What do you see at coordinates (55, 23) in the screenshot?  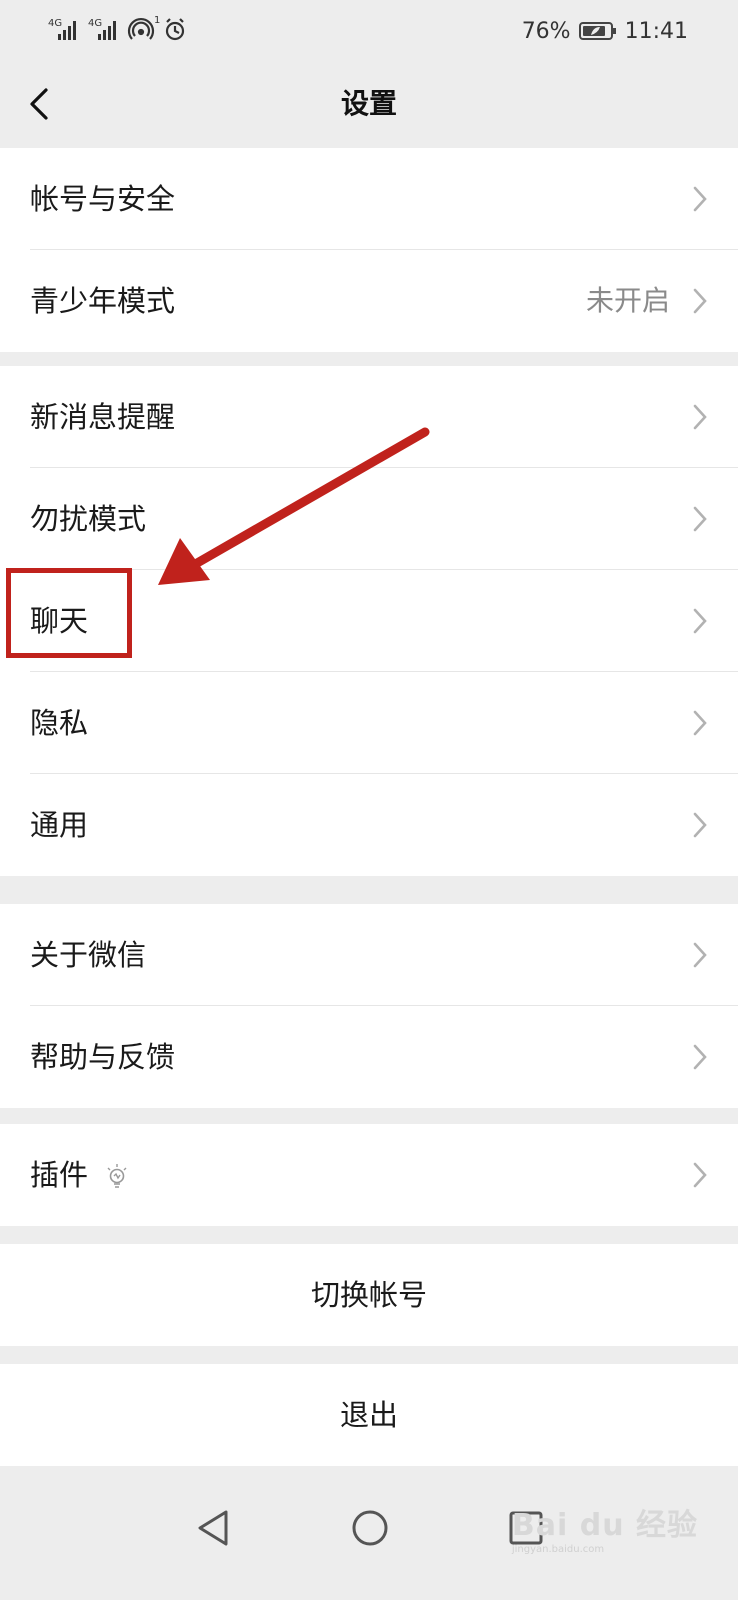 I see `signal-1-label: 4G` at bounding box center [55, 23].